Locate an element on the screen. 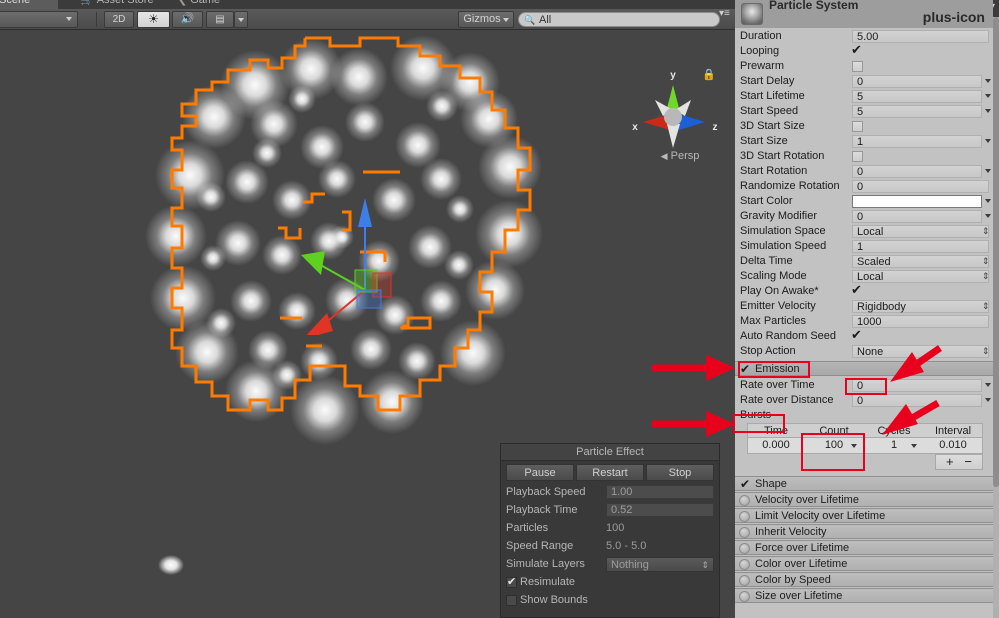 This screenshot has width=999, height=618. start-speed-input: 5 is located at coordinates (917, 111).